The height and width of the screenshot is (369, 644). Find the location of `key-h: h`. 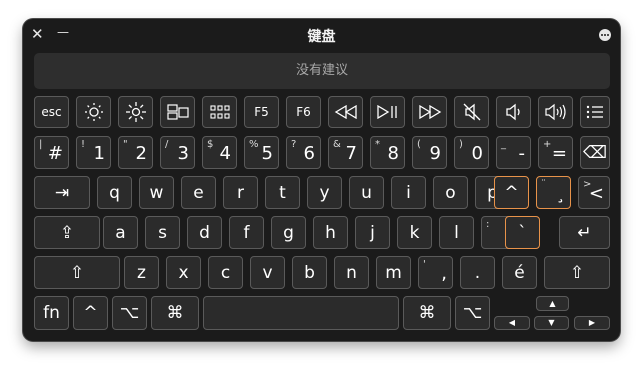

key-h: h is located at coordinates (330, 232).